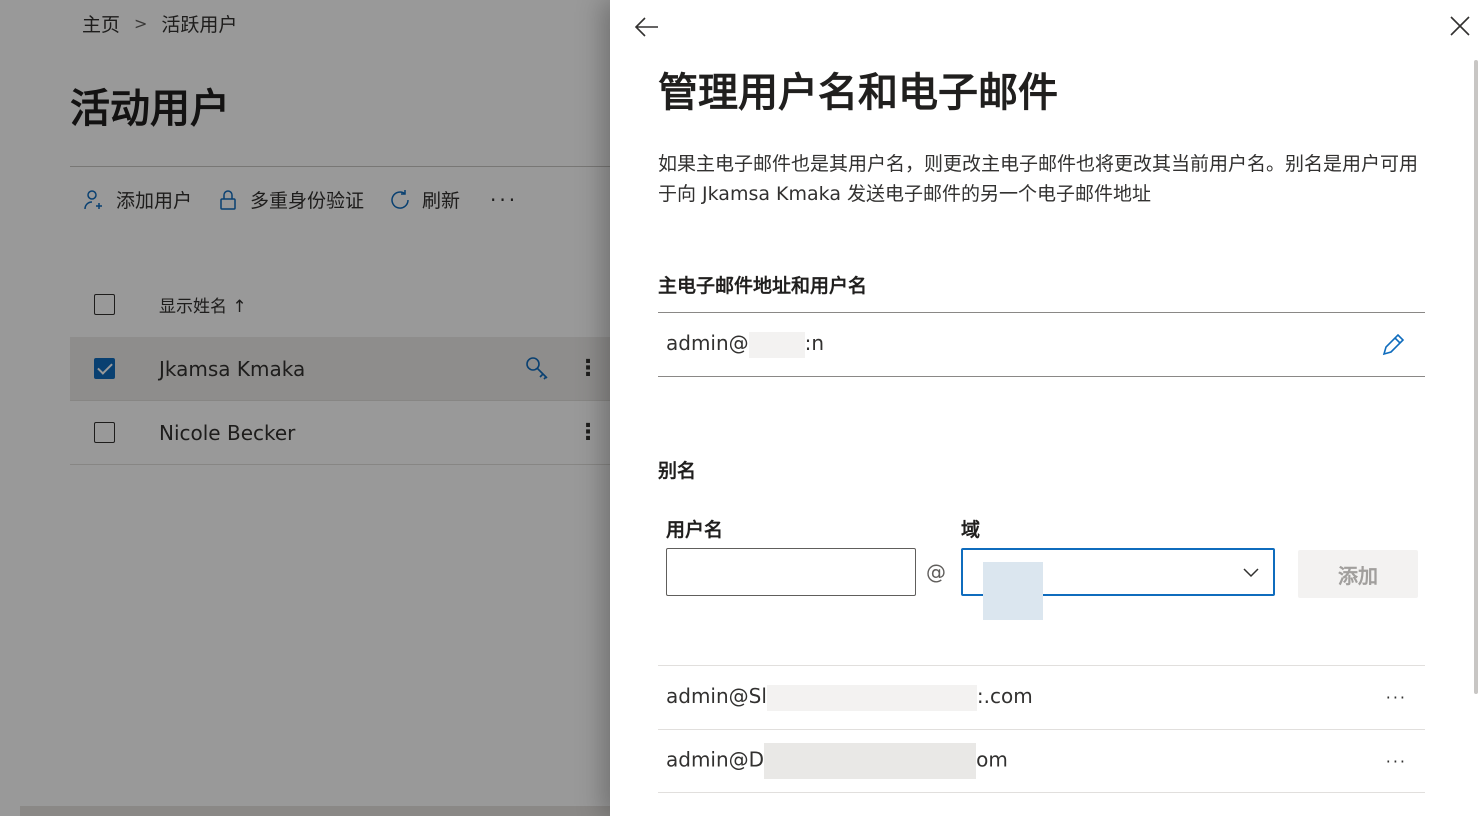 This screenshot has width=1478, height=816. What do you see at coordinates (936, 572) in the screenshot?
I see `at-symbol: @` at bounding box center [936, 572].